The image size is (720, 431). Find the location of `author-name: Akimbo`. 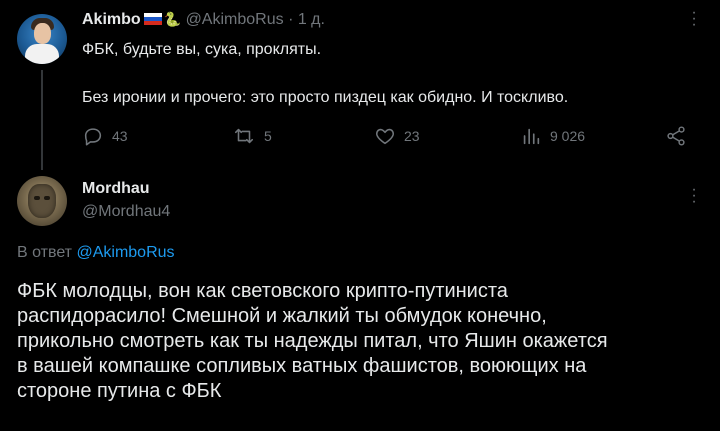

author-name: Akimbo is located at coordinates (111, 19).